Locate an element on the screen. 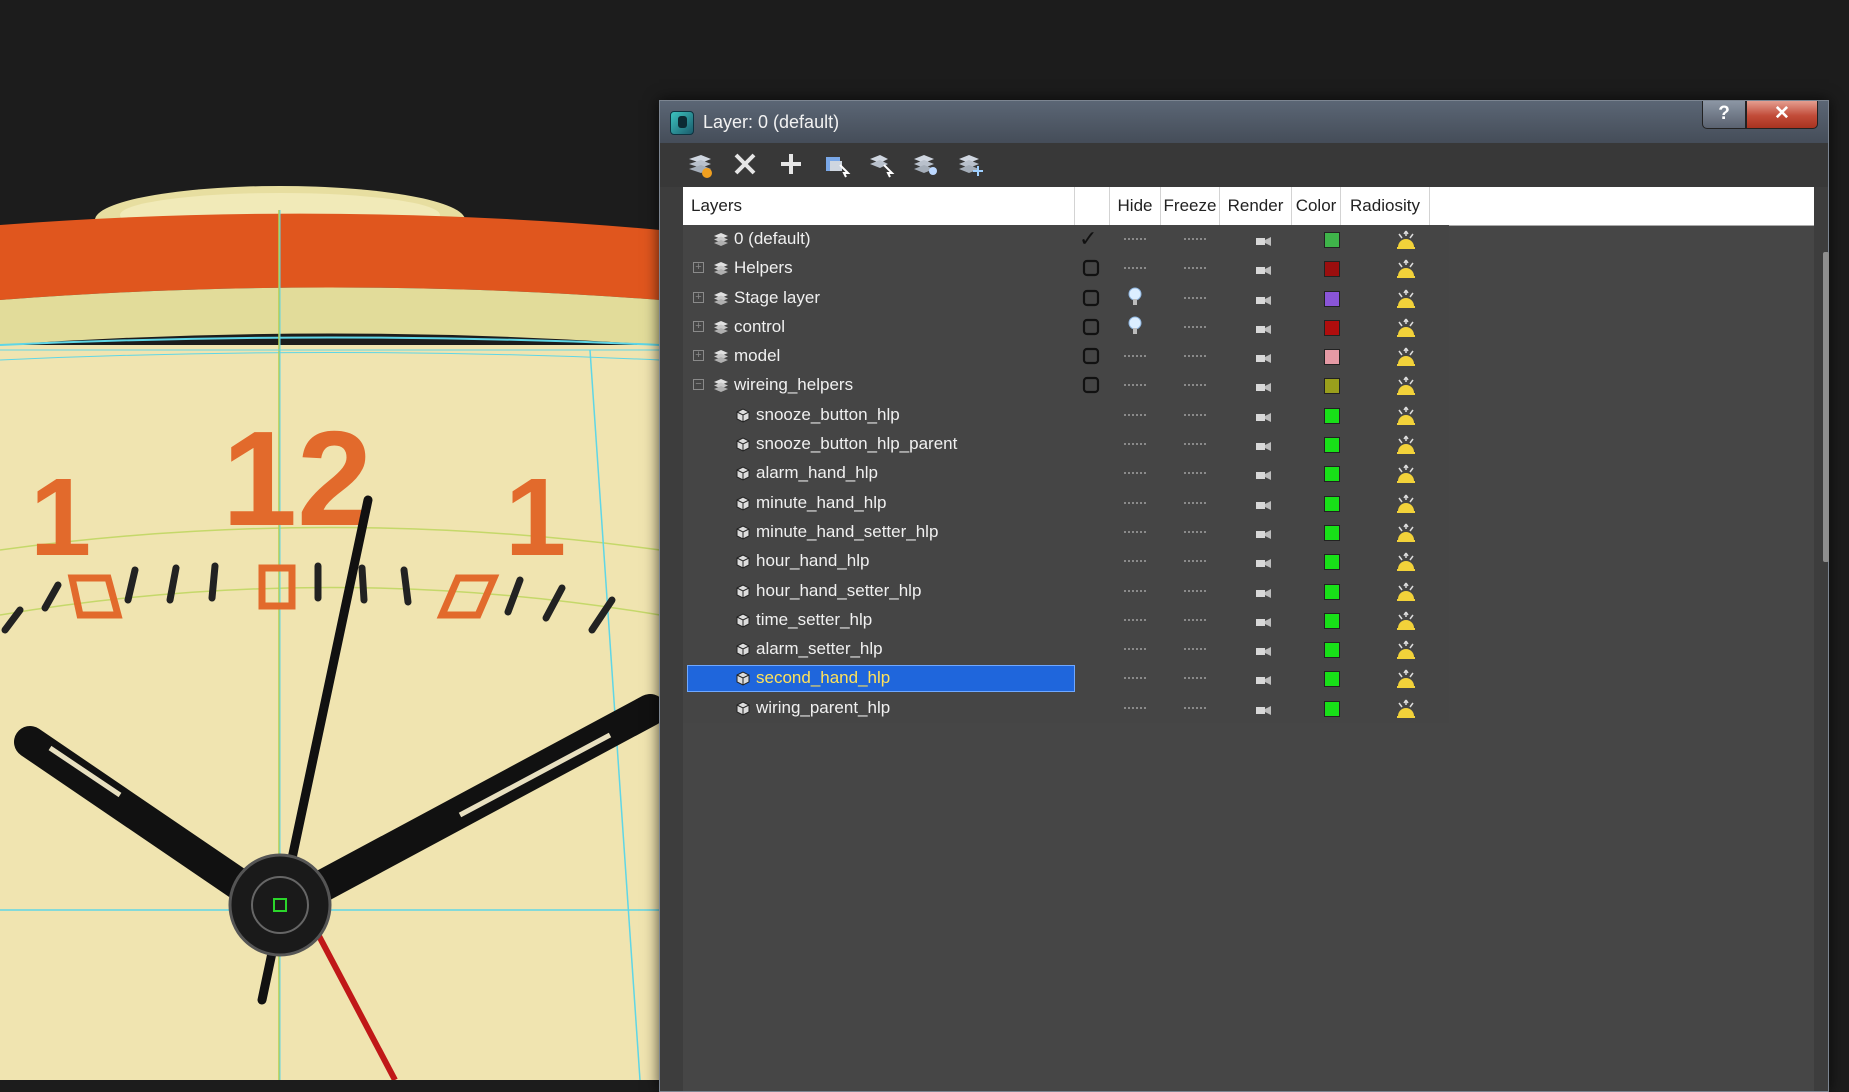  help-button: ? is located at coordinates (1724, 115).